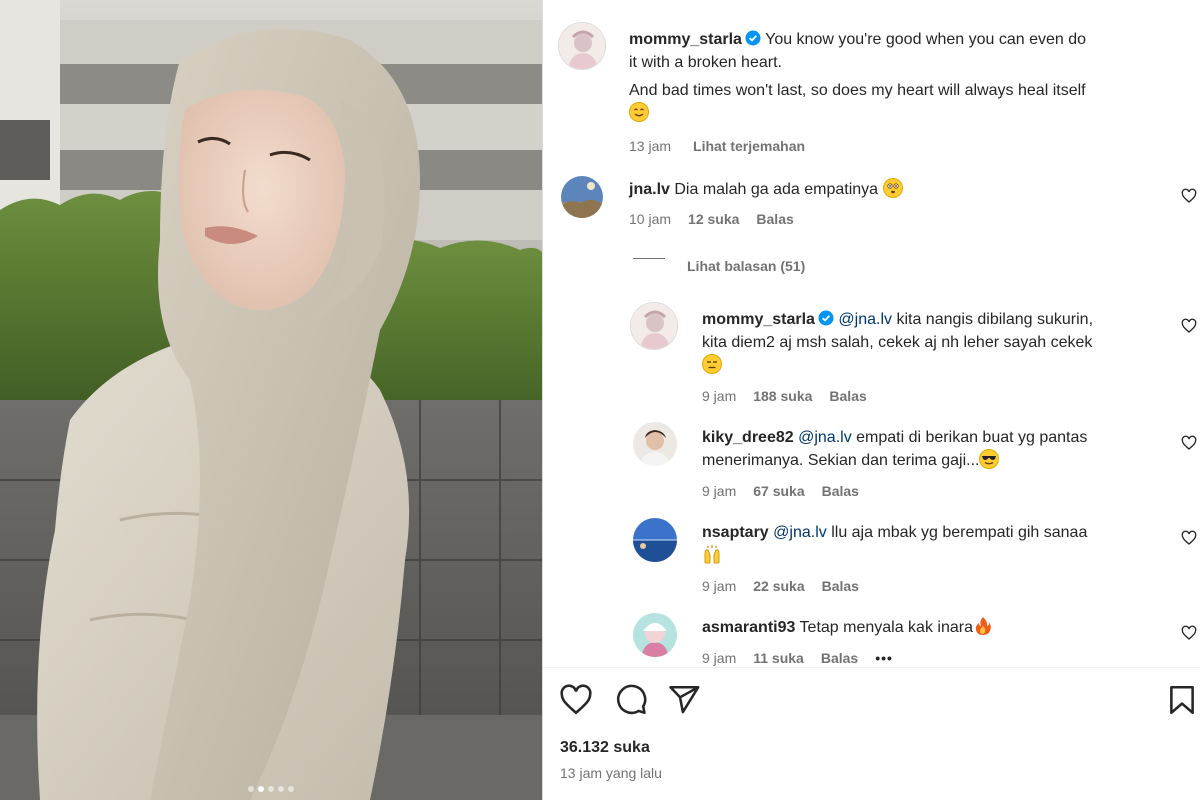 Image resolution: width=1200 pixels, height=800 pixels. What do you see at coordinates (989, 459) in the screenshot?
I see `sunglasses-face-icon` at bounding box center [989, 459].